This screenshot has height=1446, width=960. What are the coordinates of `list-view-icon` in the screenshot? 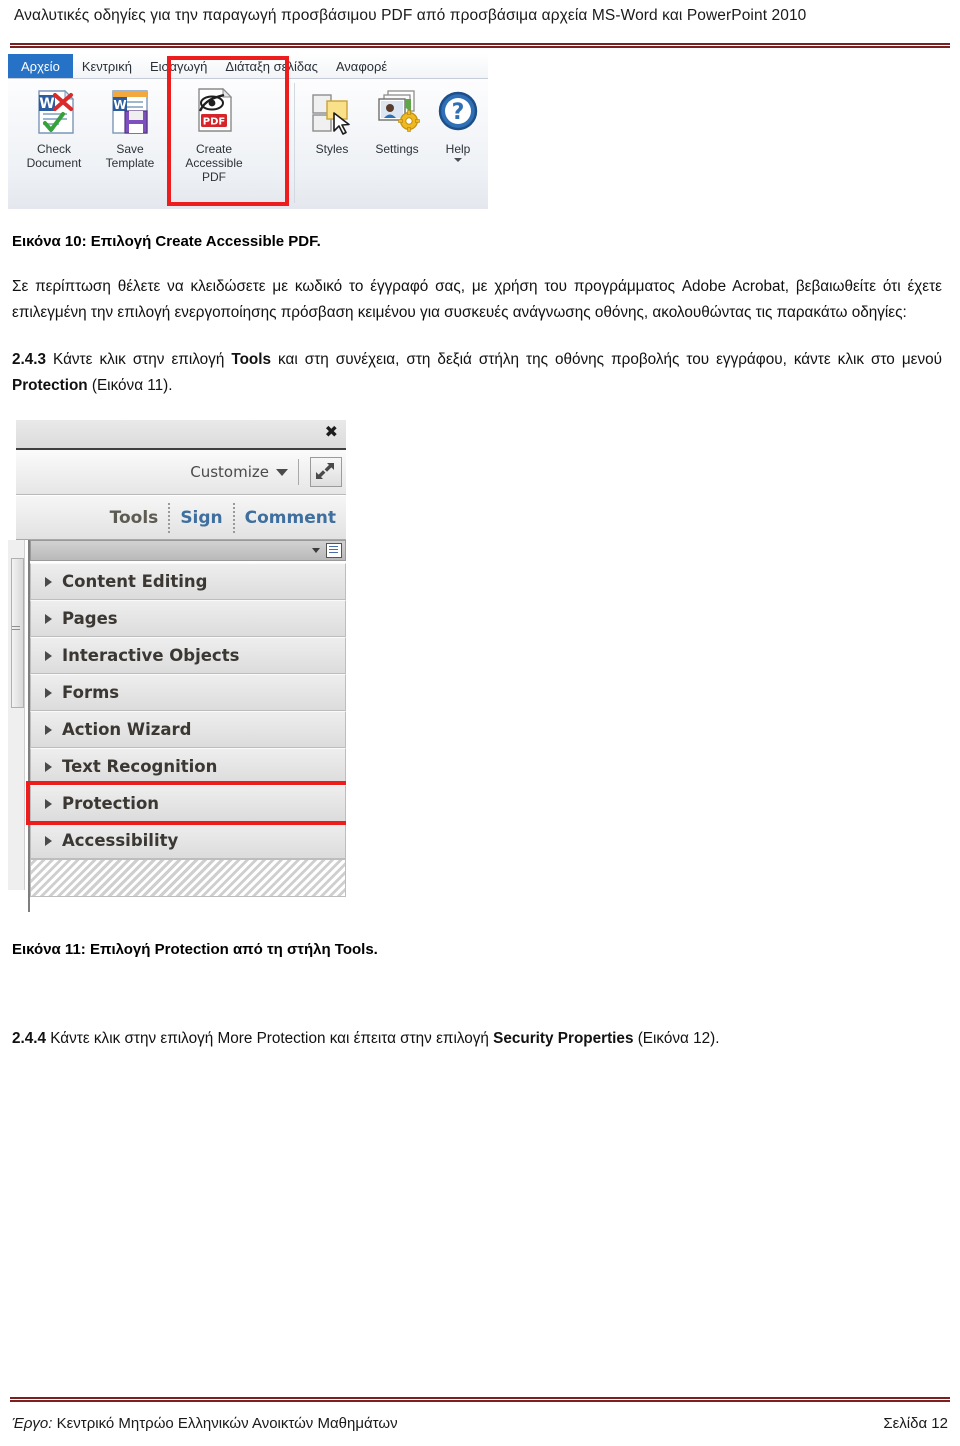 It's located at (334, 550).